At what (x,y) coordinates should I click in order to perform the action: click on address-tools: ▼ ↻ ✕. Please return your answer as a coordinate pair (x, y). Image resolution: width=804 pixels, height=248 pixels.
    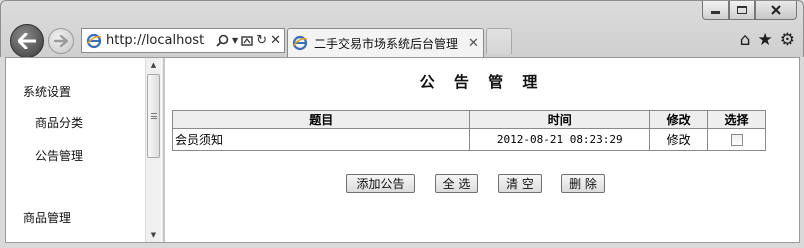
    Looking at the image, I should click on (248, 40).